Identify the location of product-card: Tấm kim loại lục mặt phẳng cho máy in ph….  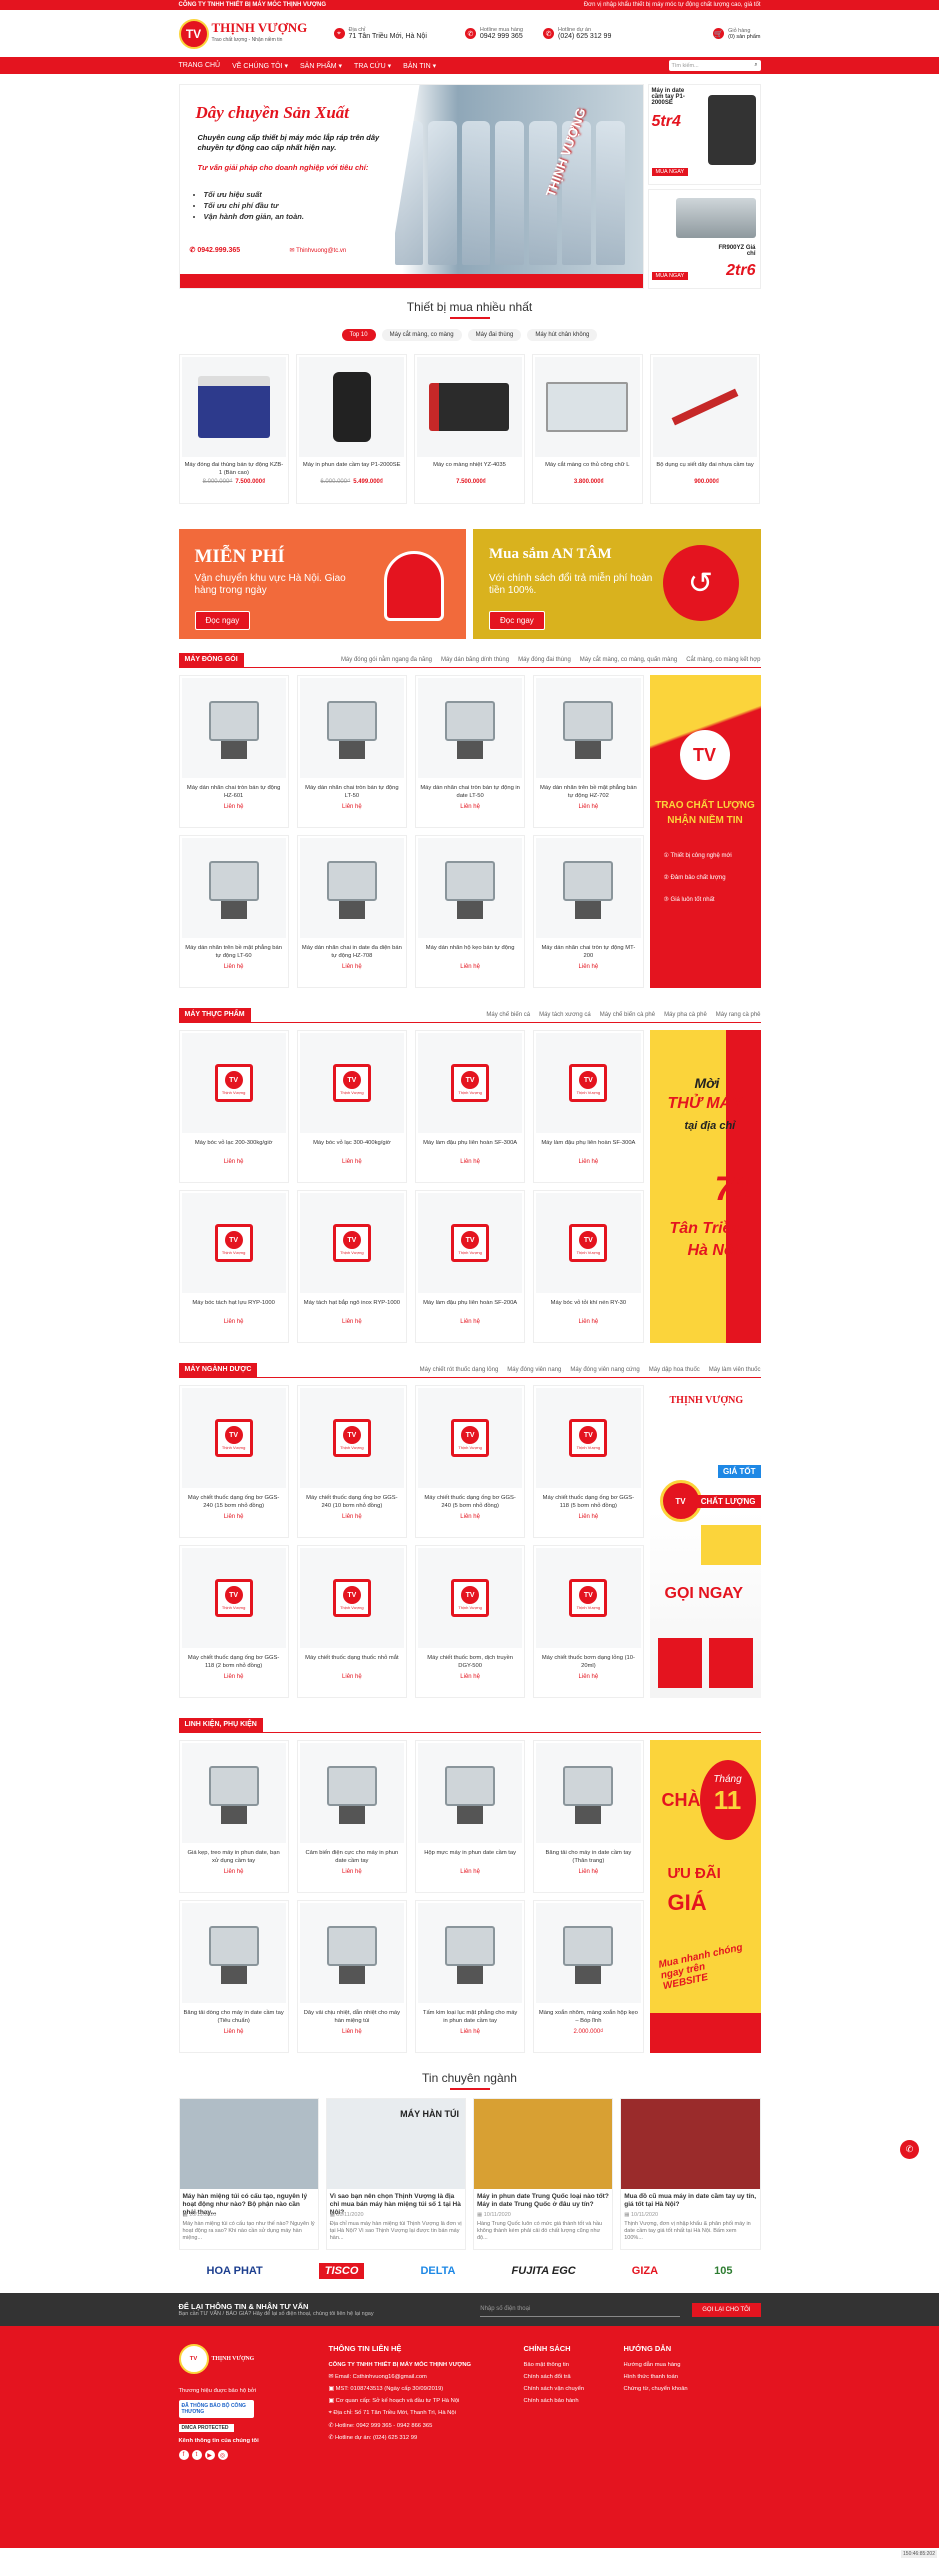
(470, 1976).